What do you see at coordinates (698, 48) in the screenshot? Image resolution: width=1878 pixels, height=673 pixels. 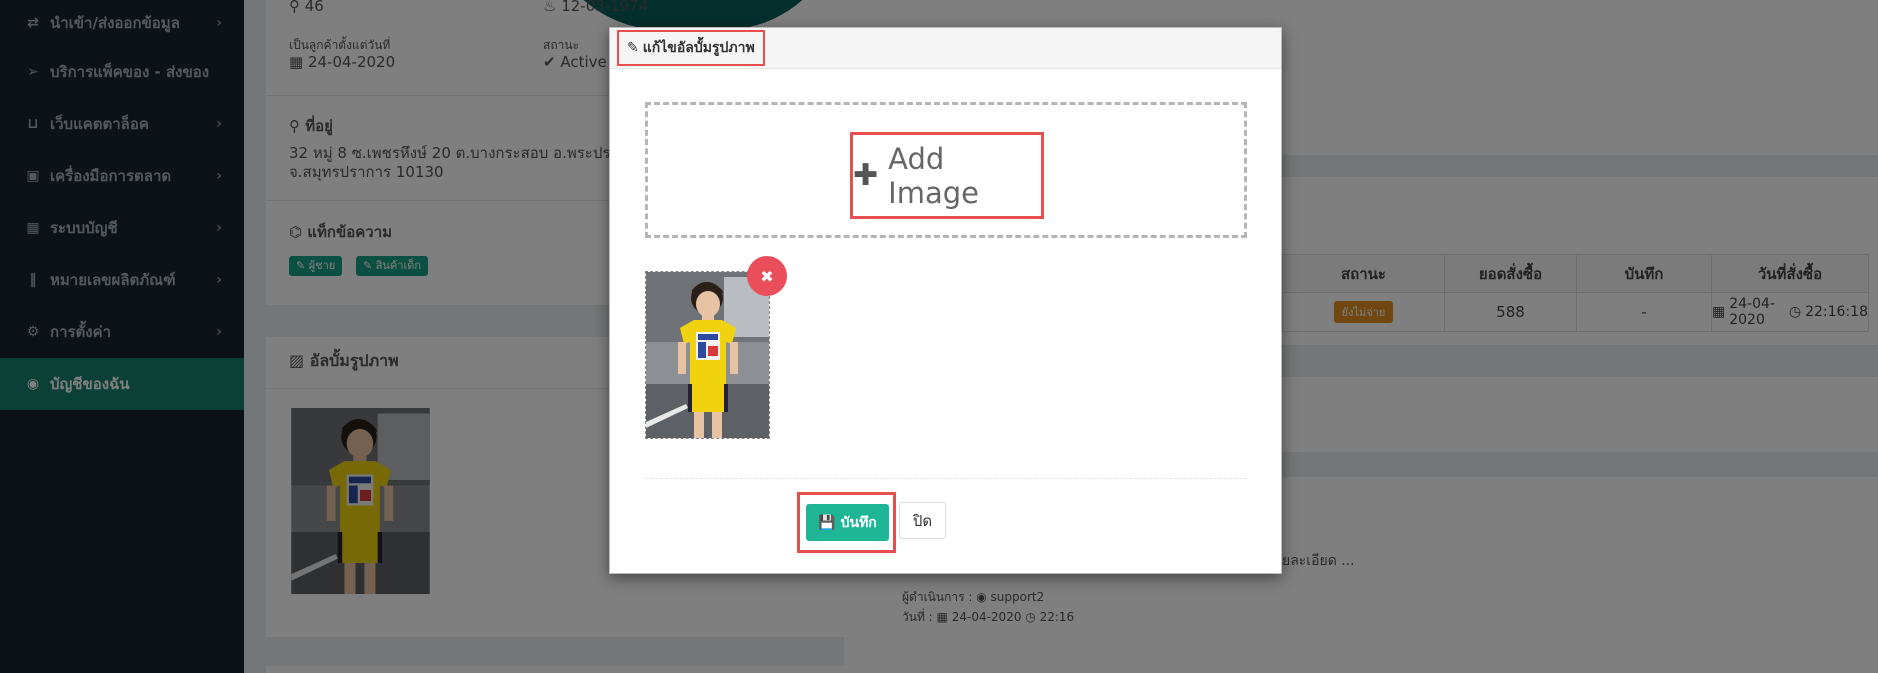 I see `modal-title-text: แก้ไขอัลบั้มรูปภาพ` at bounding box center [698, 48].